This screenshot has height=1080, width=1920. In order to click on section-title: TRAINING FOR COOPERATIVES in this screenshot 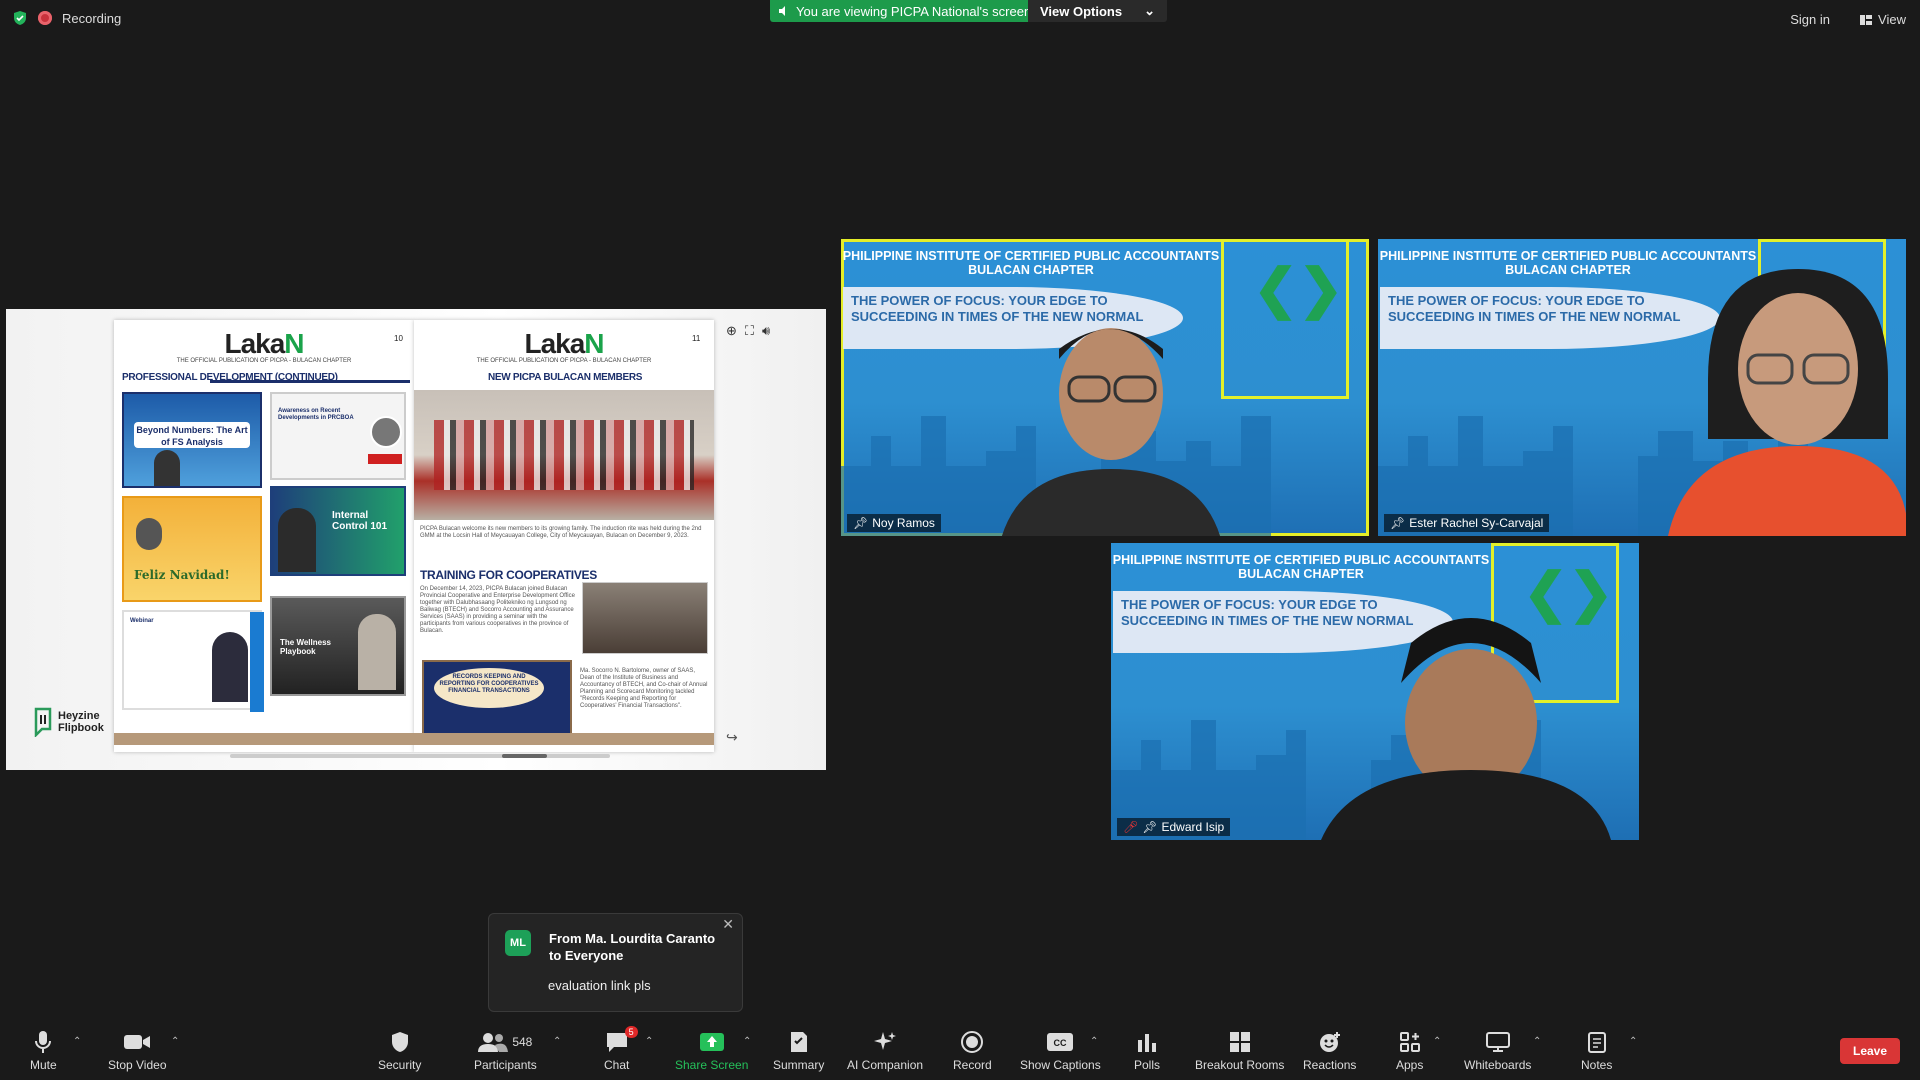, I will do `click(508, 575)`.